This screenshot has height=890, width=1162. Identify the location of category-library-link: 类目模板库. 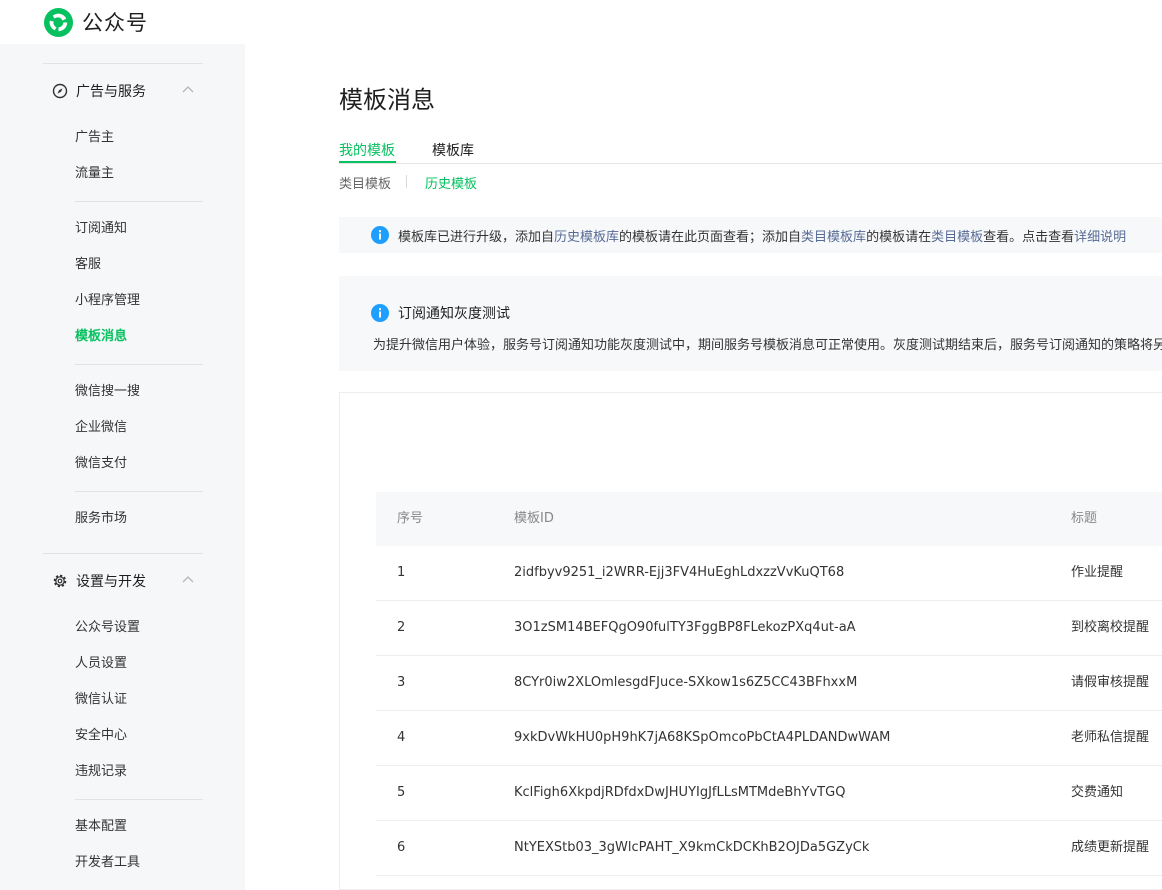
(833, 235).